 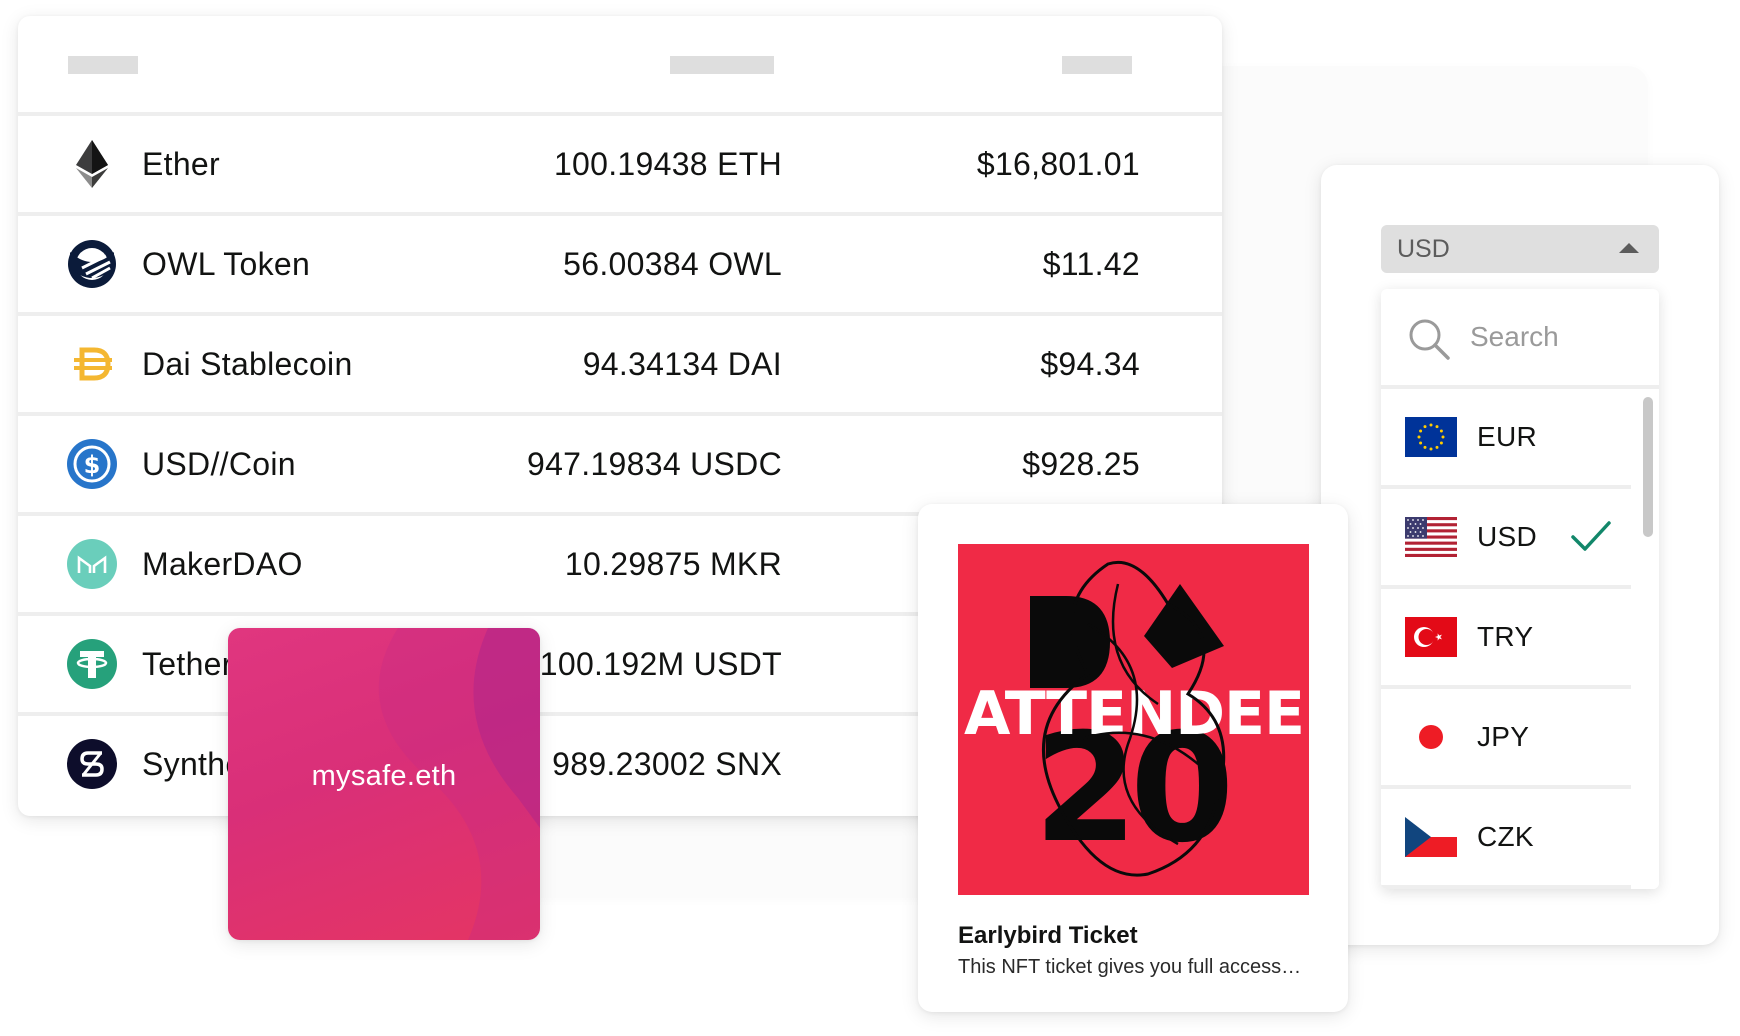 I want to click on scrollbar, so click(x=1647, y=639).